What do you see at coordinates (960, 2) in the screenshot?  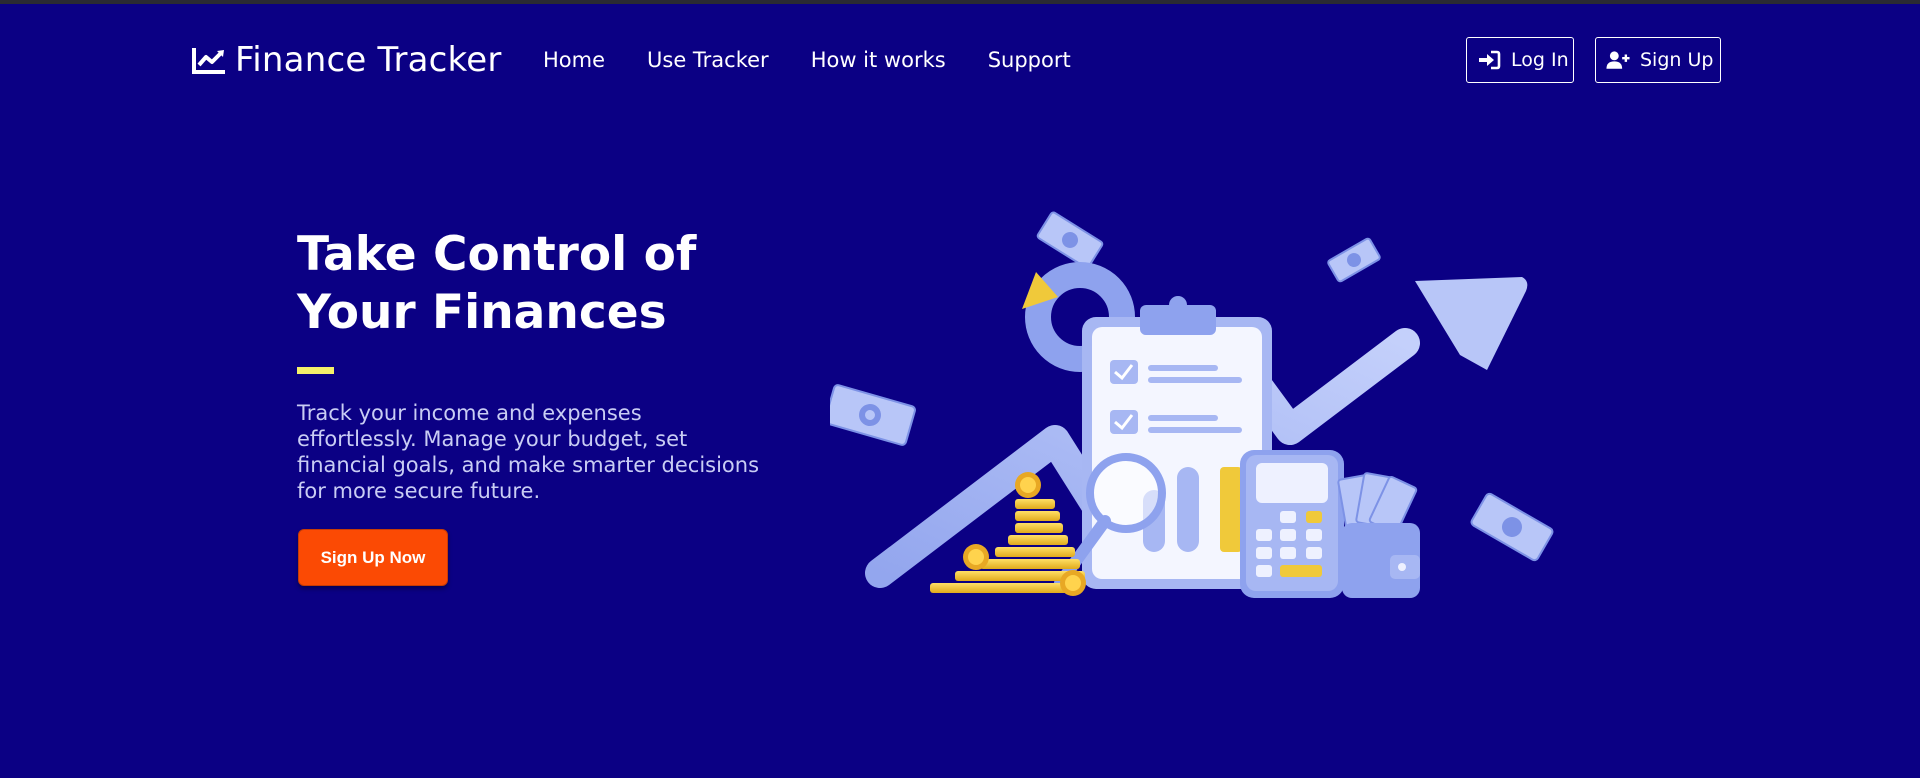 I see `window-top-border` at bounding box center [960, 2].